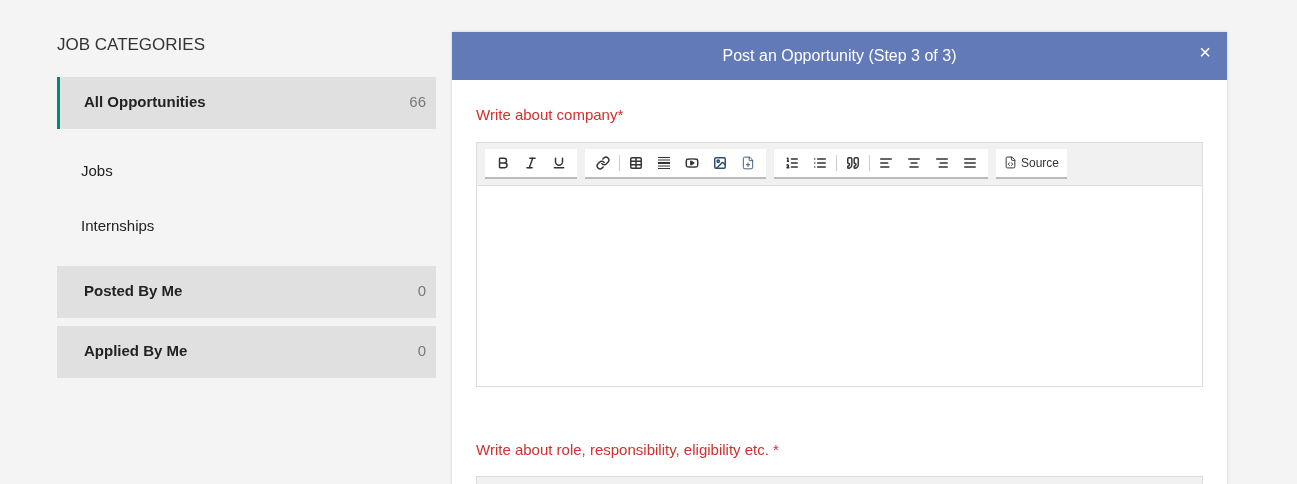 The image size is (1297, 484). Describe the element at coordinates (720, 162) in the screenshot. I see `image-icon` at that location.